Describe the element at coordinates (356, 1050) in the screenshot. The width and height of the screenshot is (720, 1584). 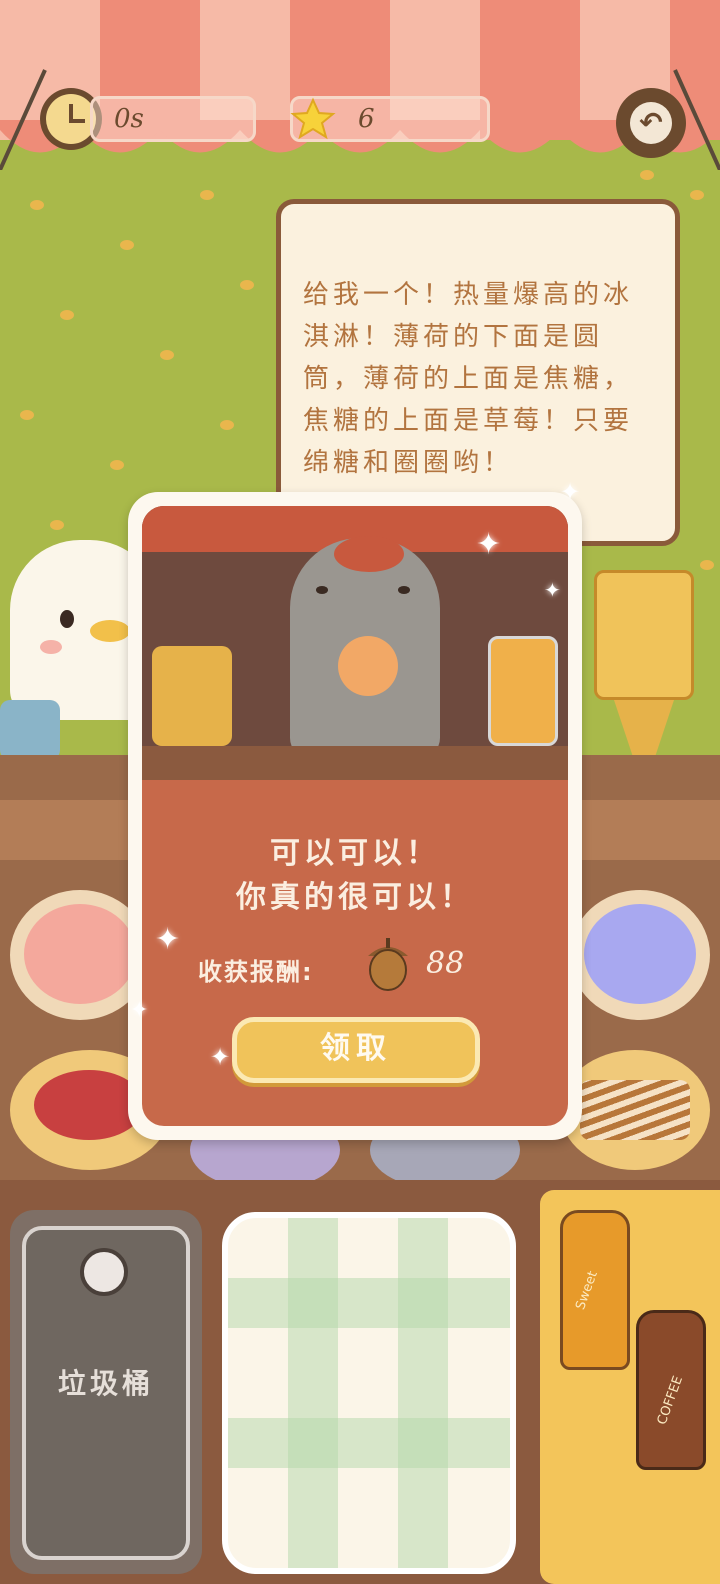
I see `claim-button: 领取` at that location.